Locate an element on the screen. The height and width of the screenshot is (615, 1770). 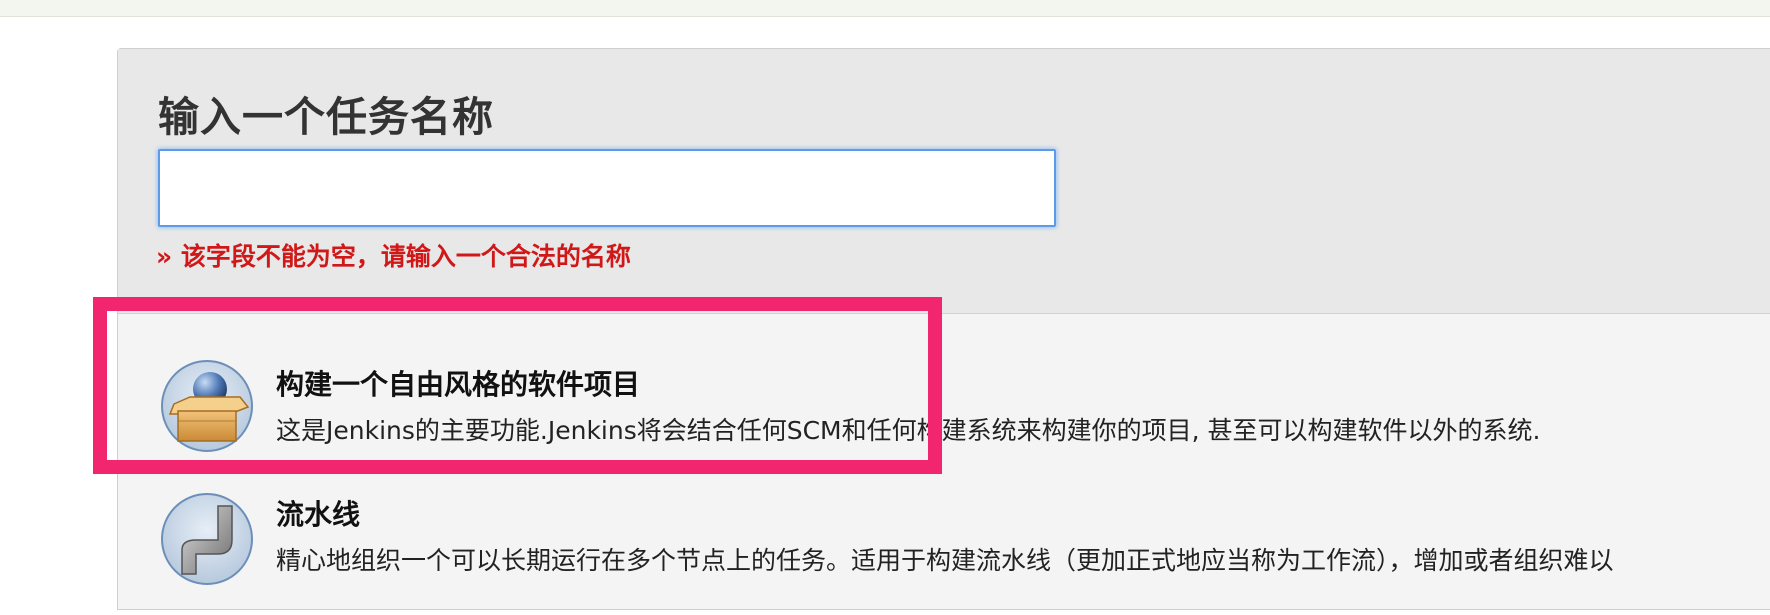
job-type-title: 流水线 is located at coordinates (318, 514).